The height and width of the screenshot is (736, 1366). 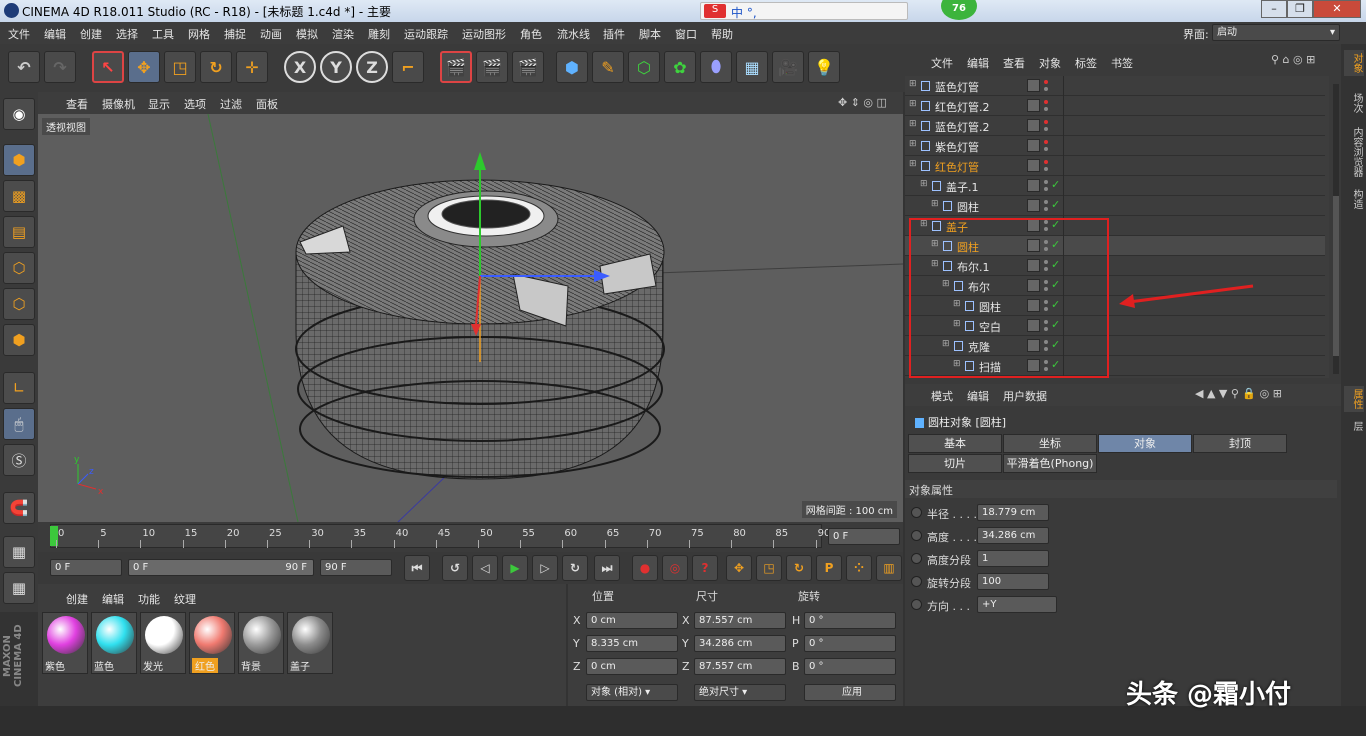 I want to click on attribute-tab: 基本, so click(x=955, y=443).